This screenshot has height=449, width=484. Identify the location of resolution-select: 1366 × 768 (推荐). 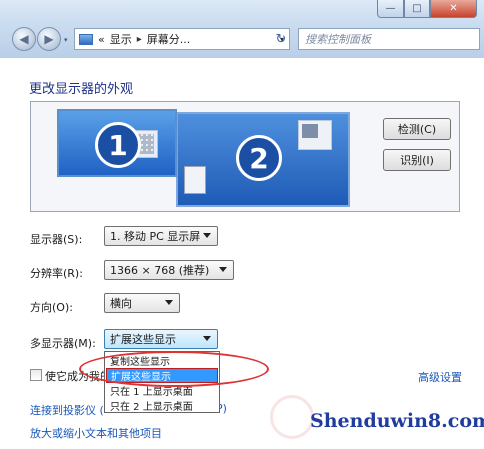
(169, 270).